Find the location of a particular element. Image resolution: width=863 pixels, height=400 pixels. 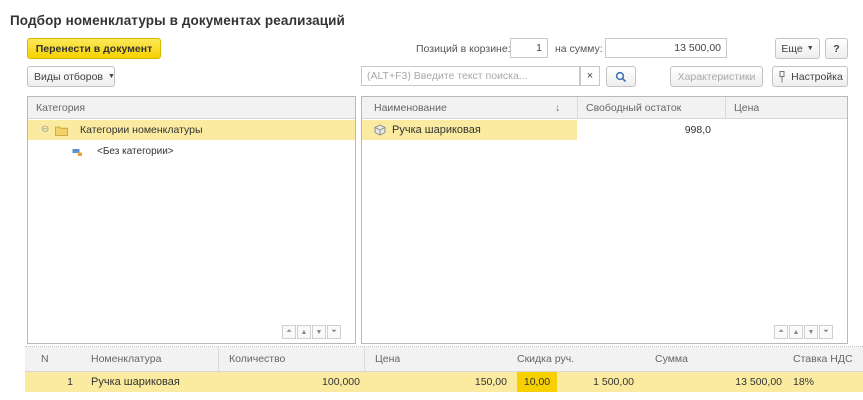

settings-label: Настройка is located at coordinates (817, 76).